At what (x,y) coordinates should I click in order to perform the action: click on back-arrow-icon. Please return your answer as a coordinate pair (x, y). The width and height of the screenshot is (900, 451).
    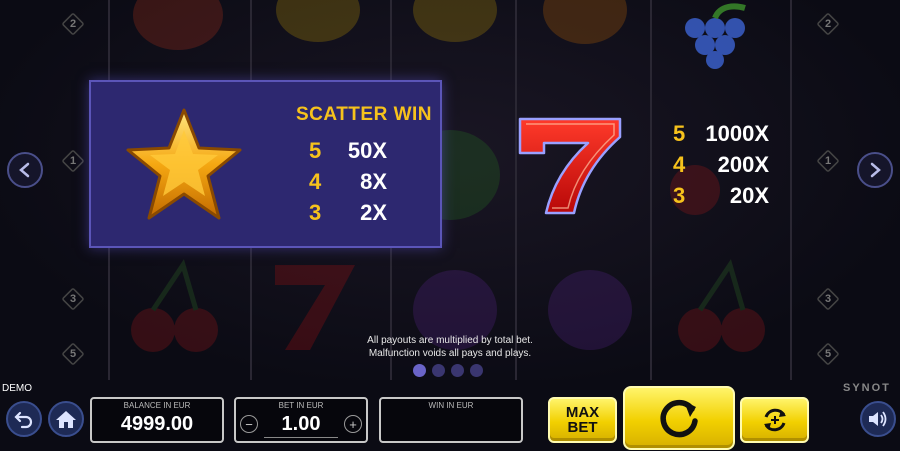
    Looking at the image, I should click on (23, 420).